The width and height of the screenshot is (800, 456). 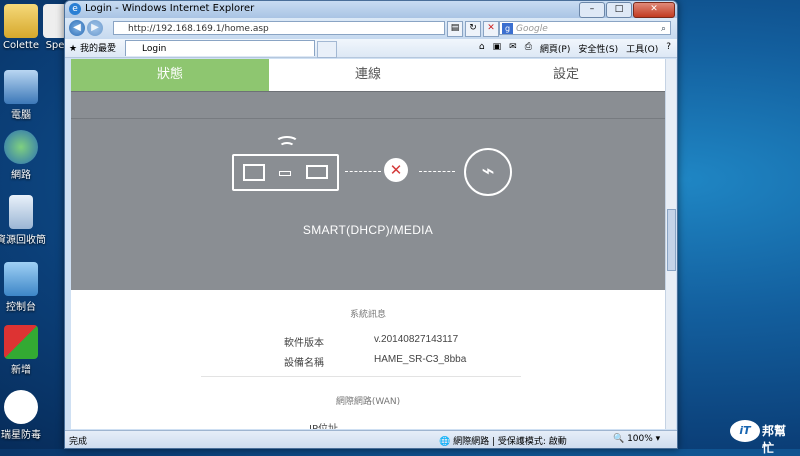 I want to click on disconnected-icon: ✕, so click(x=396, y=170).